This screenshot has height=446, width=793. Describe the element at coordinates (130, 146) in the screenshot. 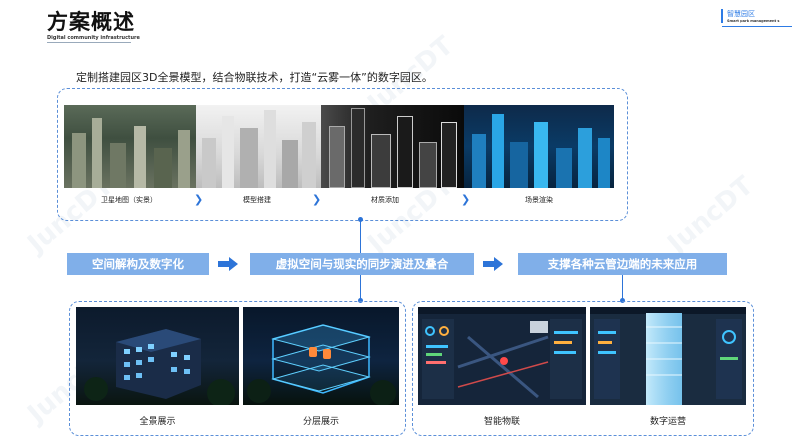

I see `satellite-map-image` at that location.